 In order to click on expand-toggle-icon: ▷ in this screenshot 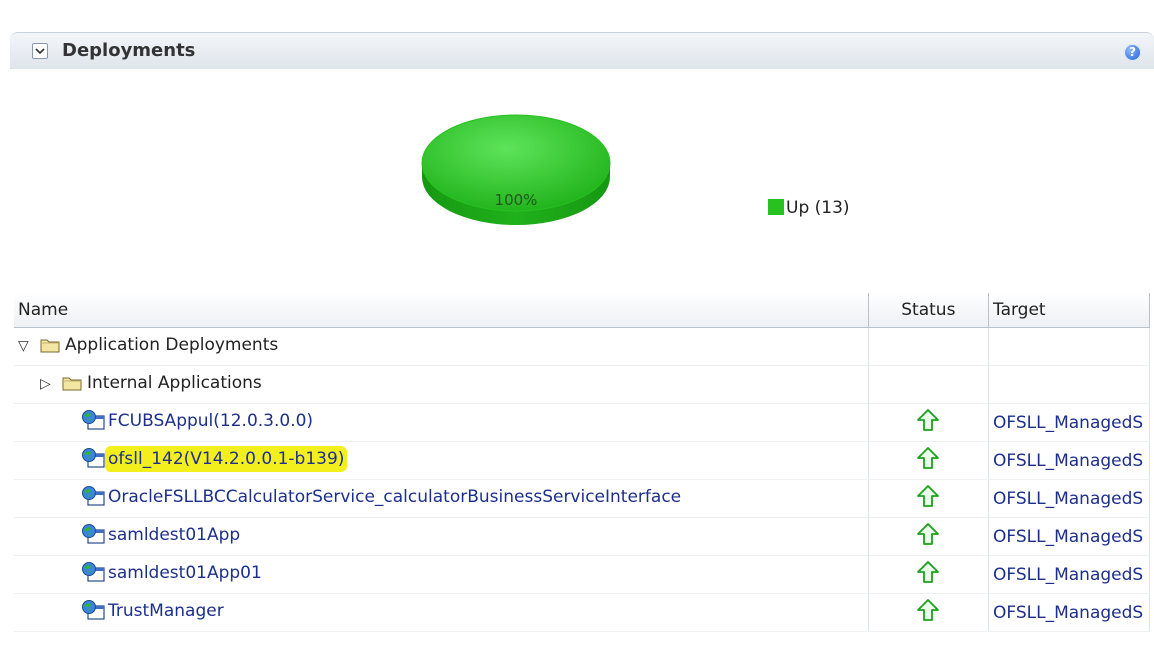, I will do `click(48, 384)`.